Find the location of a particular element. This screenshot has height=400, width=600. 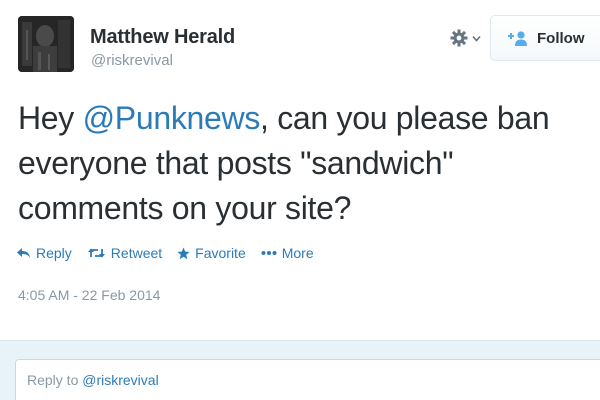

user-name: Matthew Herald is located at coordinates (162, 37).